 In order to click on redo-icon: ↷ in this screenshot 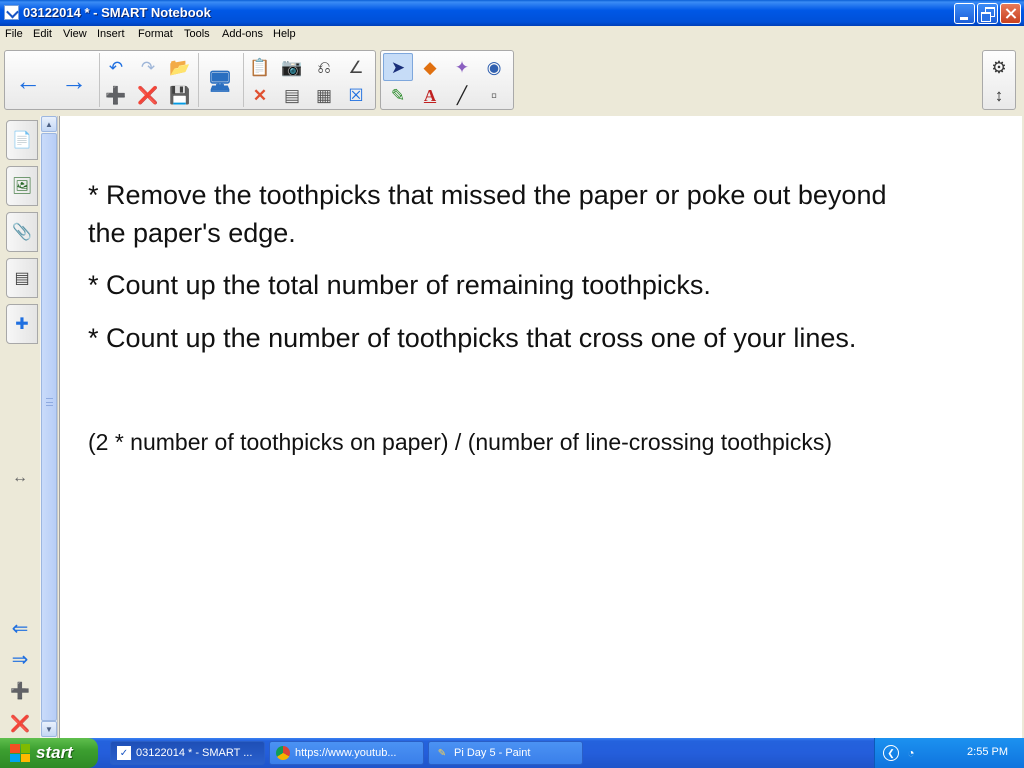, I will do `click(148, 67)`.